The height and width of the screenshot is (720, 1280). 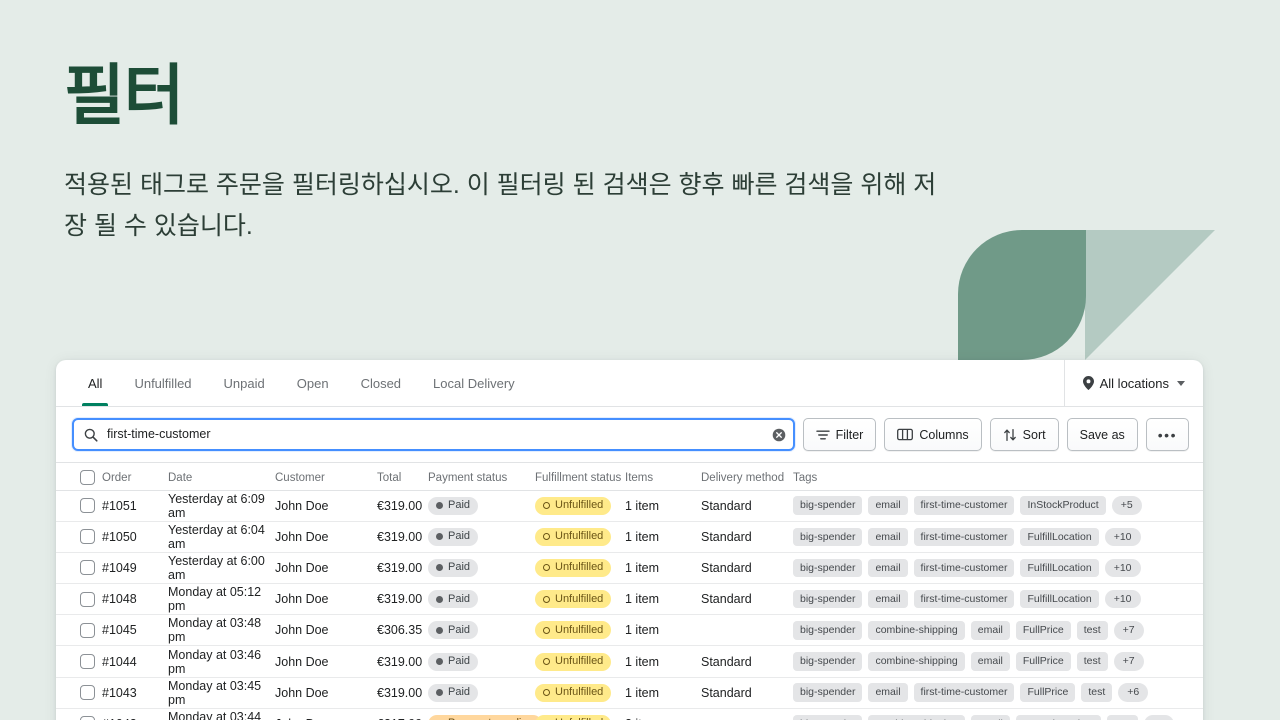 I want to click on tab-closed: Closed, so click(x=381, y=383).